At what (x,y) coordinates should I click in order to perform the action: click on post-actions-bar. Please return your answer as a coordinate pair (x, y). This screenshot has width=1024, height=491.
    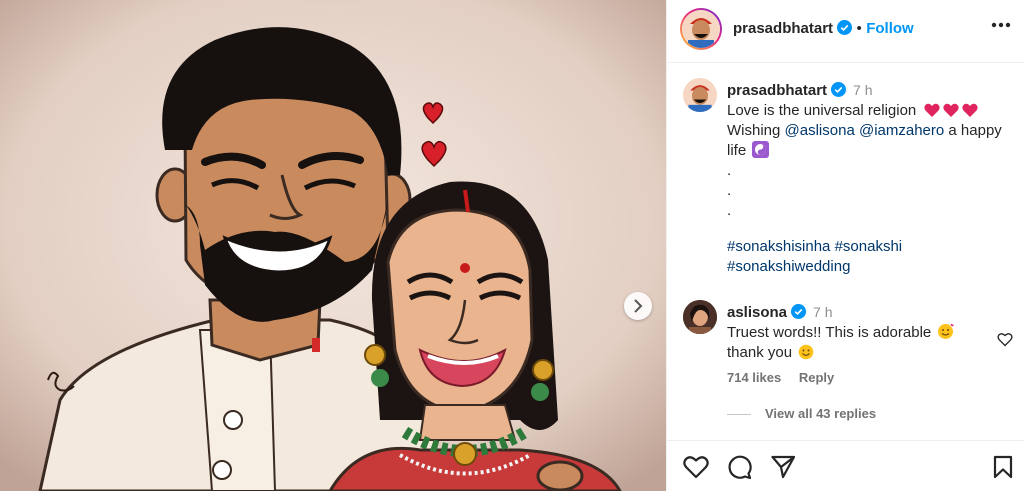
    Looking at the image, I should click on (845, 465).